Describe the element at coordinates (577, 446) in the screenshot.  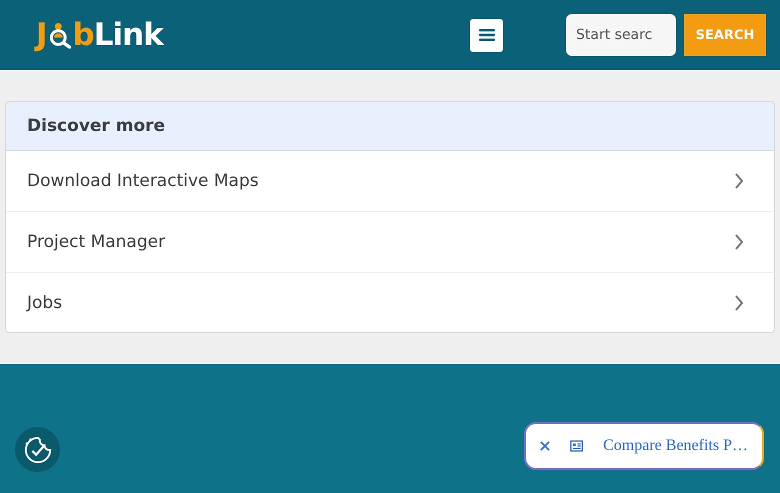
I see `article-icon` at that location.